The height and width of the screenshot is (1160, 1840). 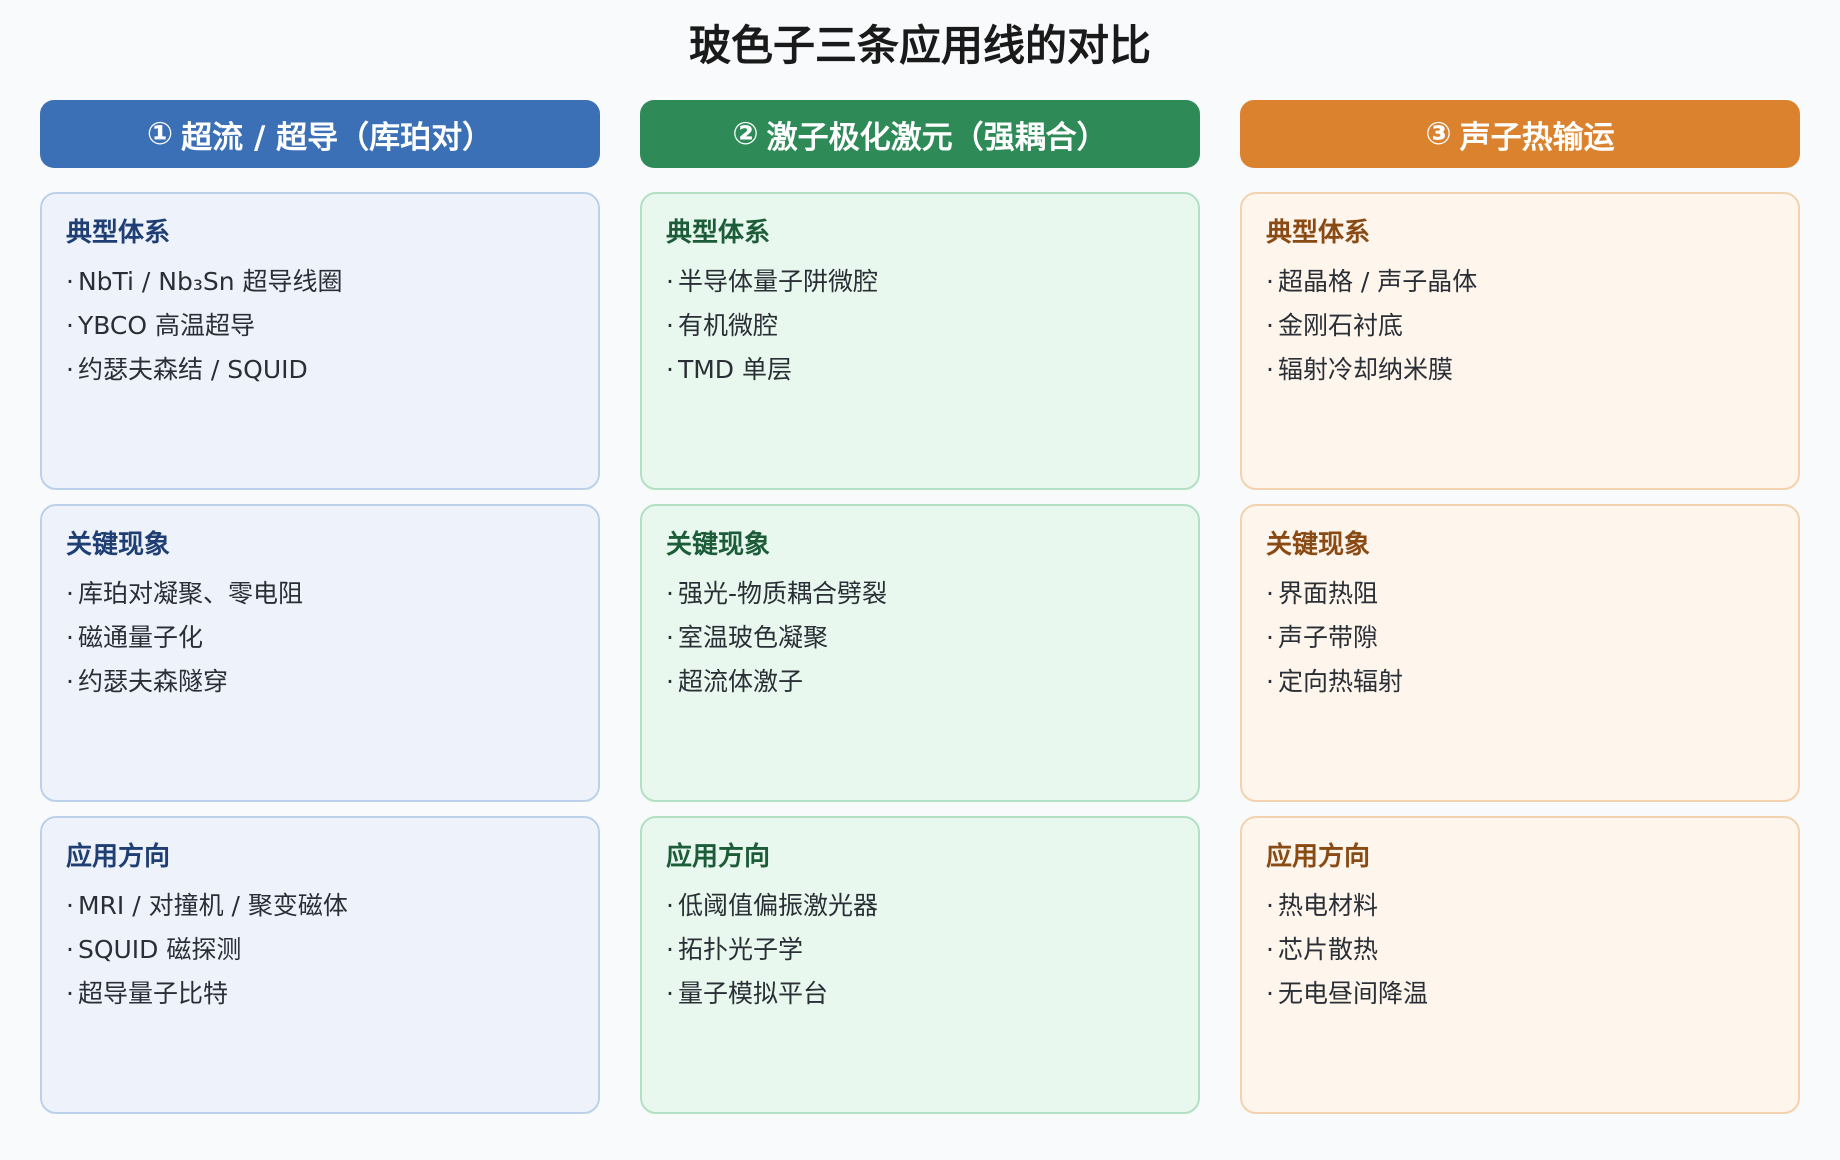 I want to click on column-header: ③ 声子热输运, so click(x=1520, y=134).